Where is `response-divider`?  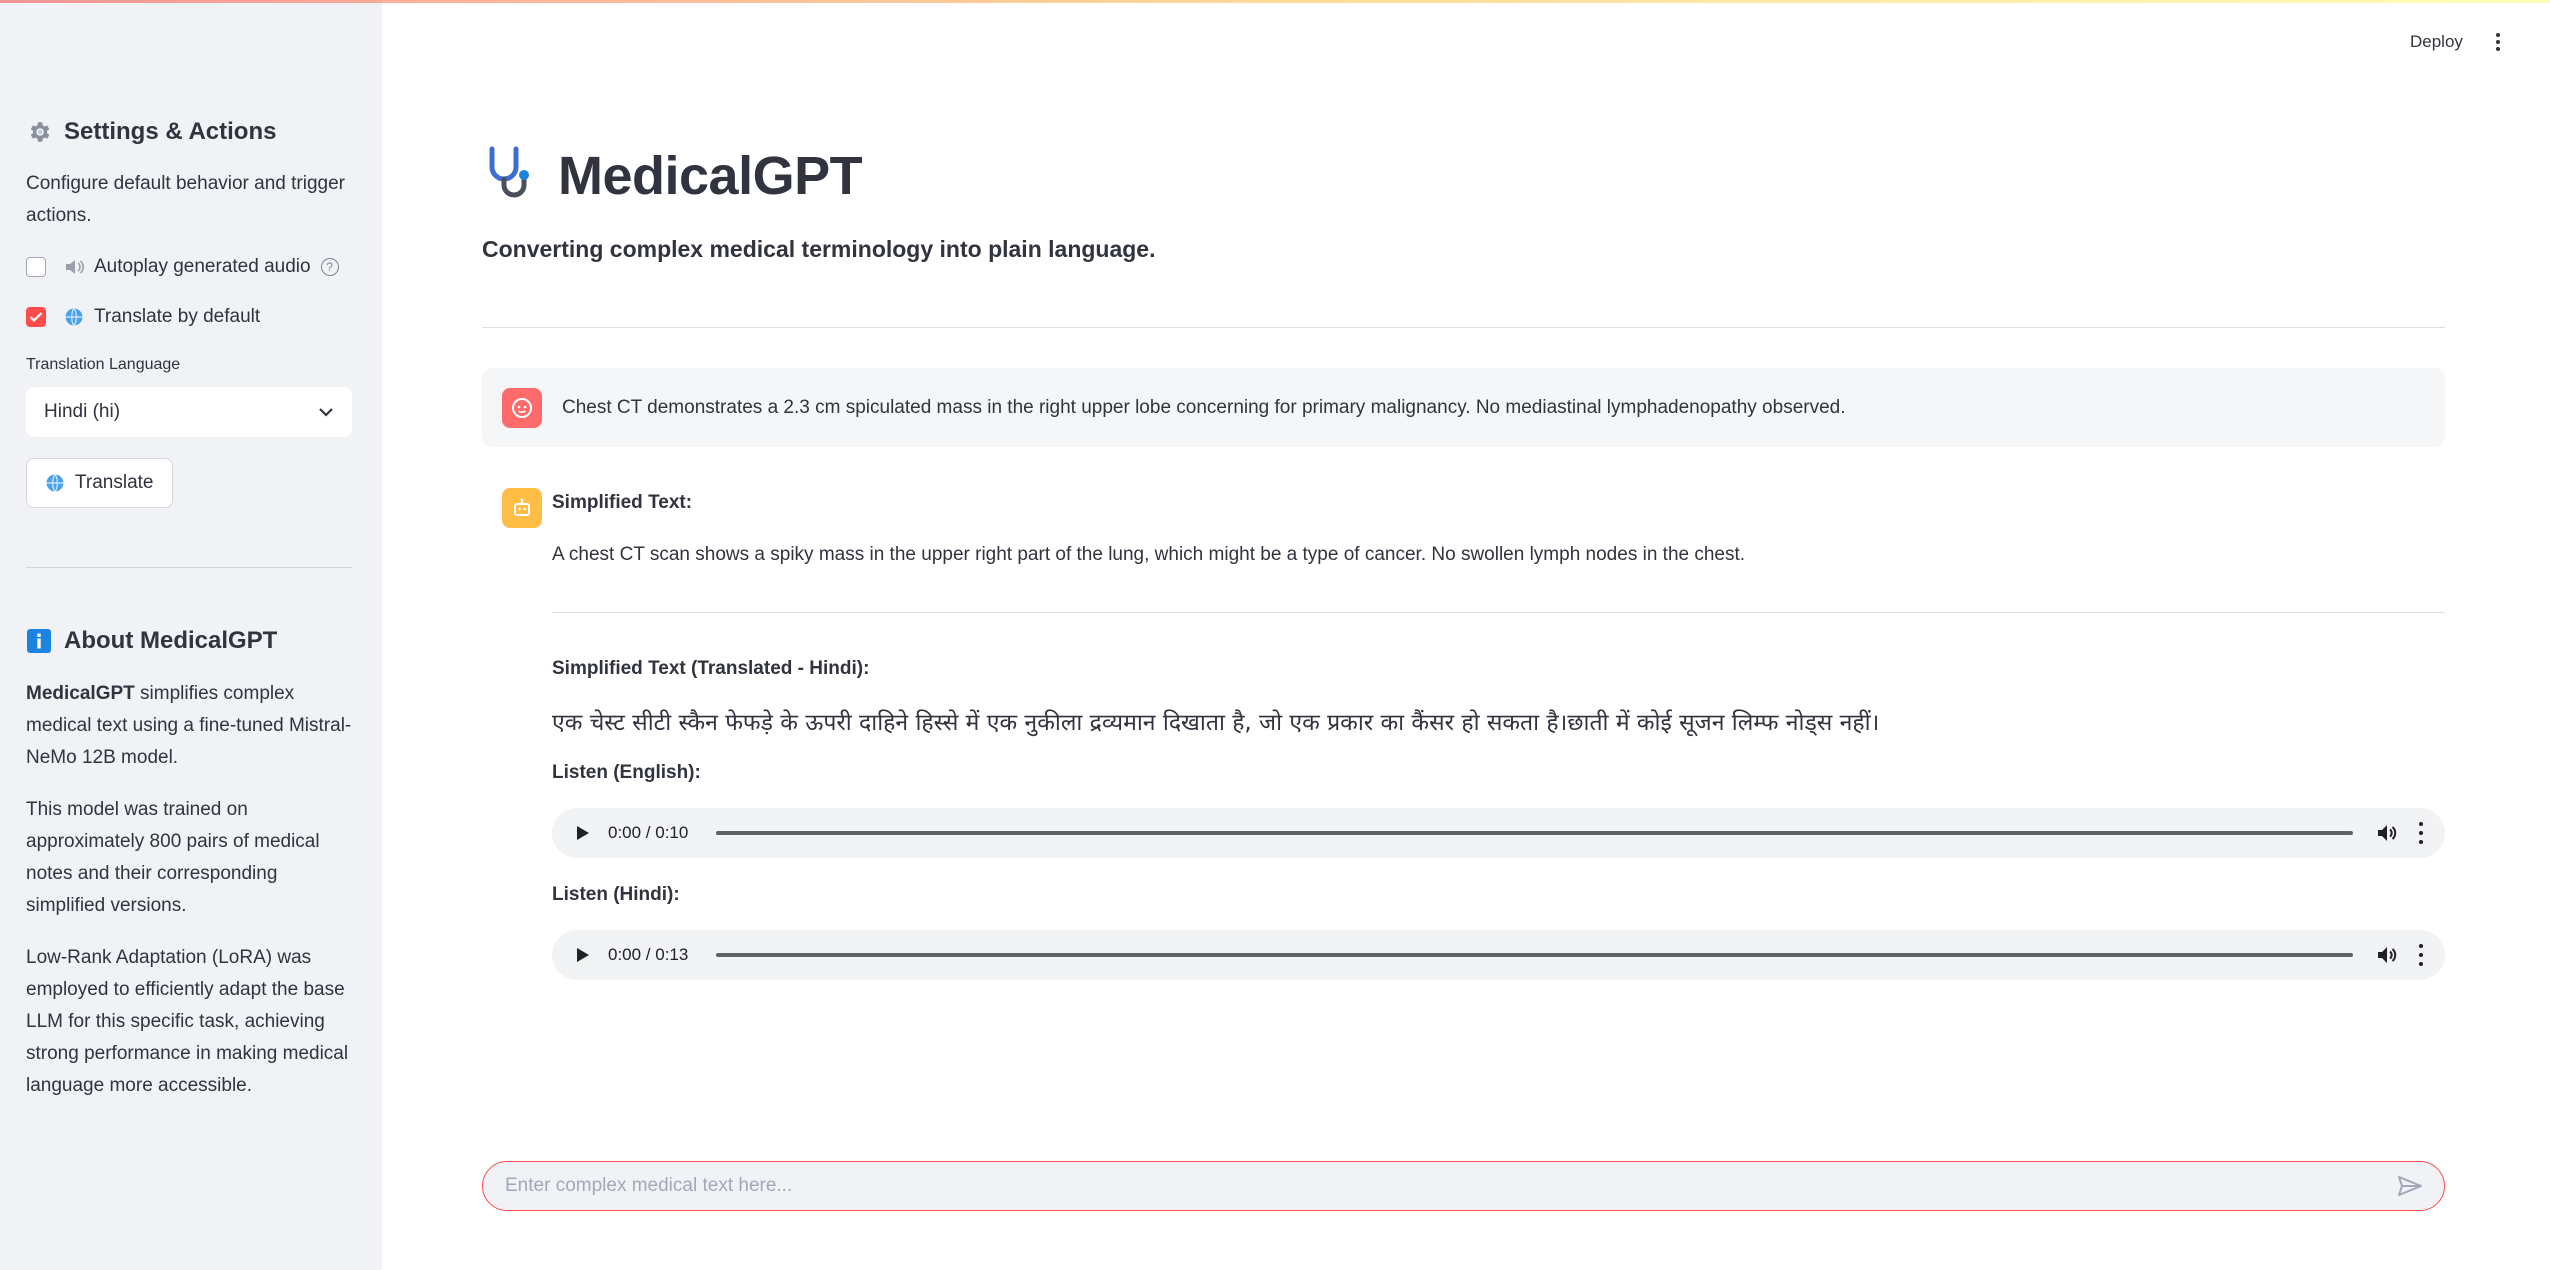
response-divider is located at coordinates (1498, 612).